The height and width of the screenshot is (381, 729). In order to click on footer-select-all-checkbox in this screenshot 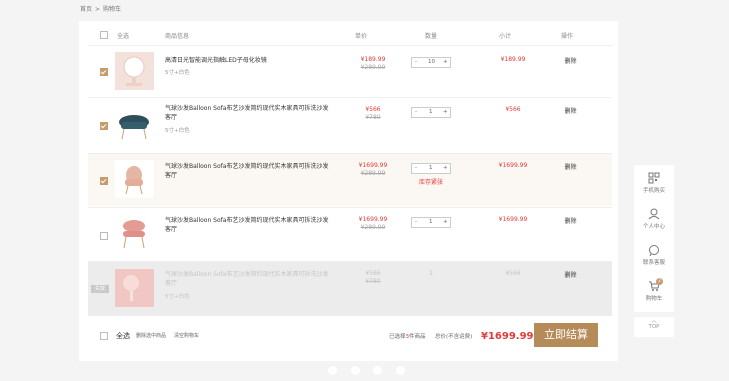, I will do `click(104, 336)`.